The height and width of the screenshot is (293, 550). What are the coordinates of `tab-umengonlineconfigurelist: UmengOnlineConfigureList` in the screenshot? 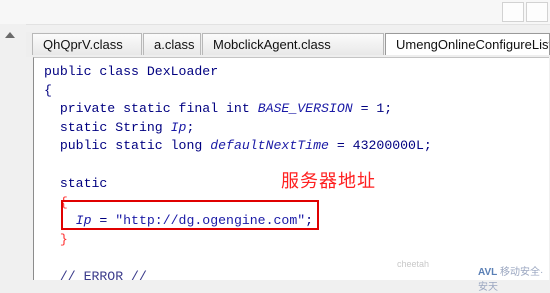 It's located at (467, 44).